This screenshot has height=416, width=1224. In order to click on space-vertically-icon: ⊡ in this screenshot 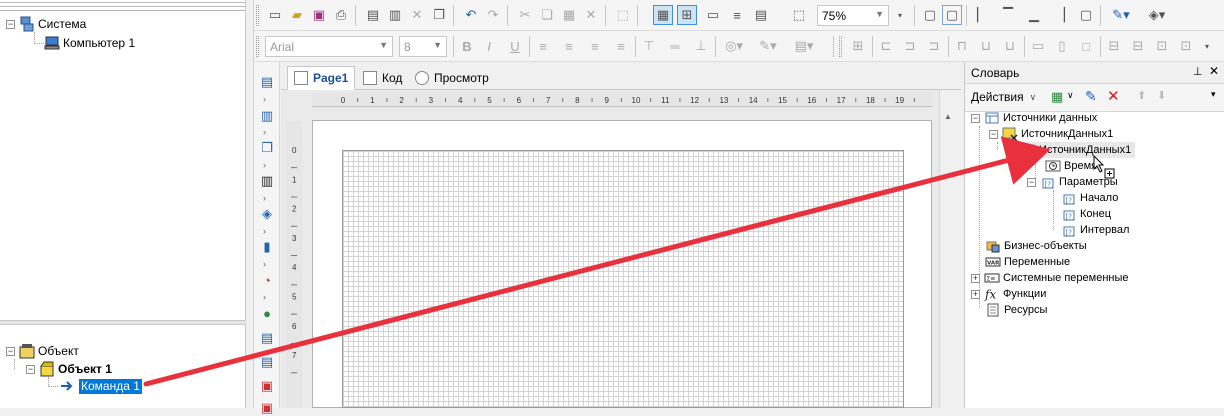, I will do `click(1186, 46)`.